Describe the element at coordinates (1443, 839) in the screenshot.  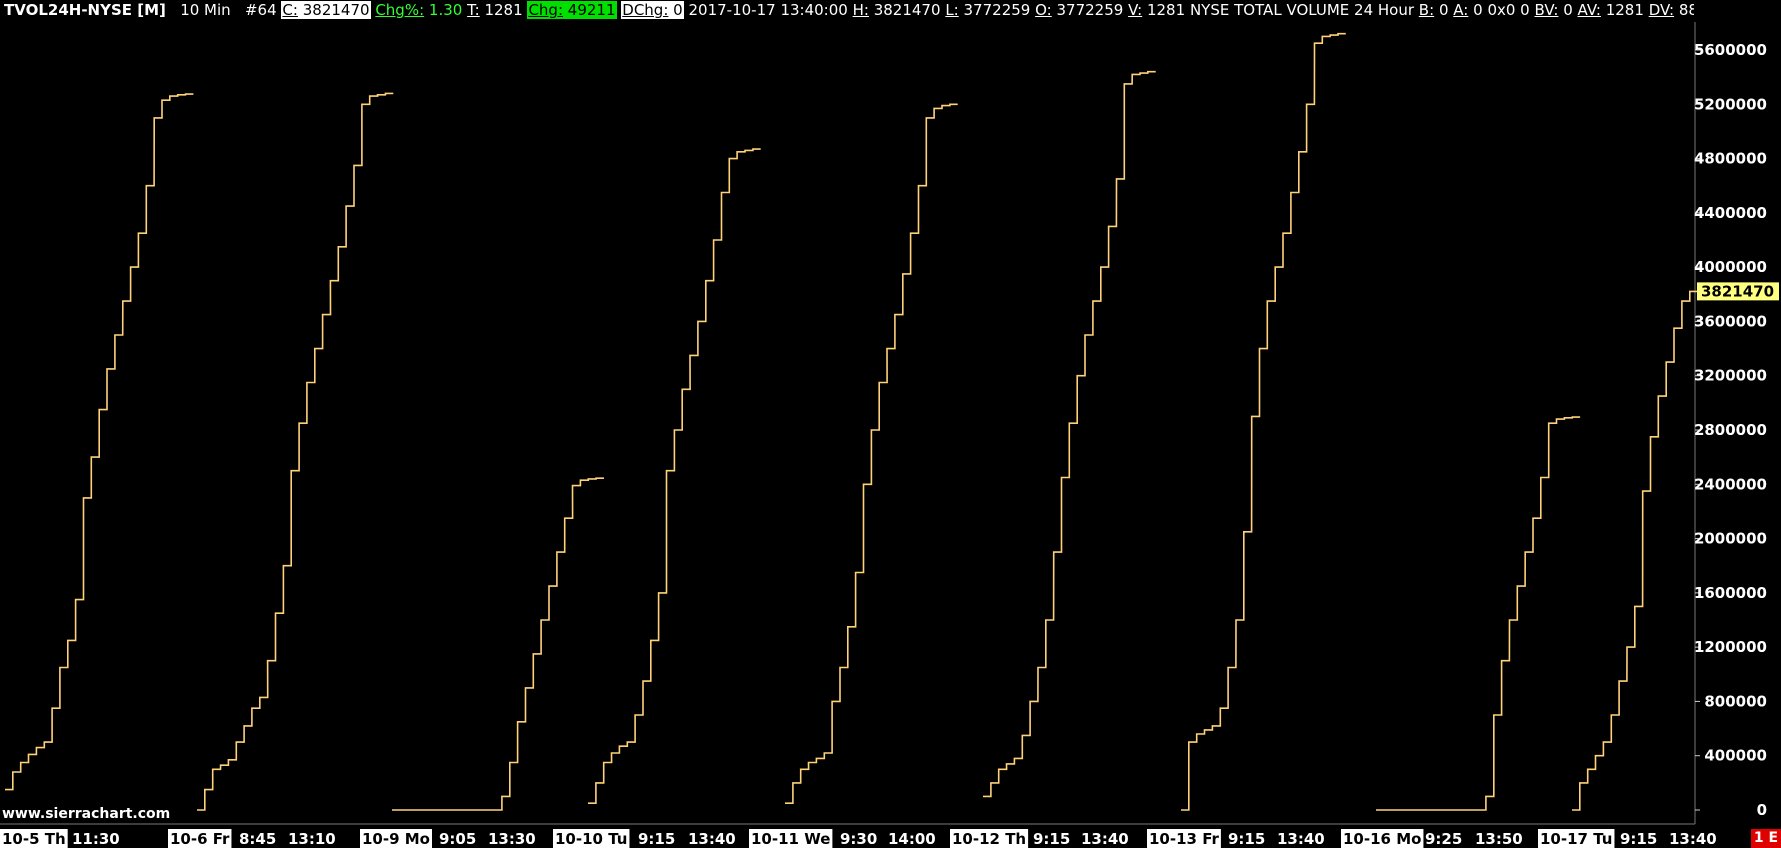
I see `x-tick-label: 9:25` at that location.